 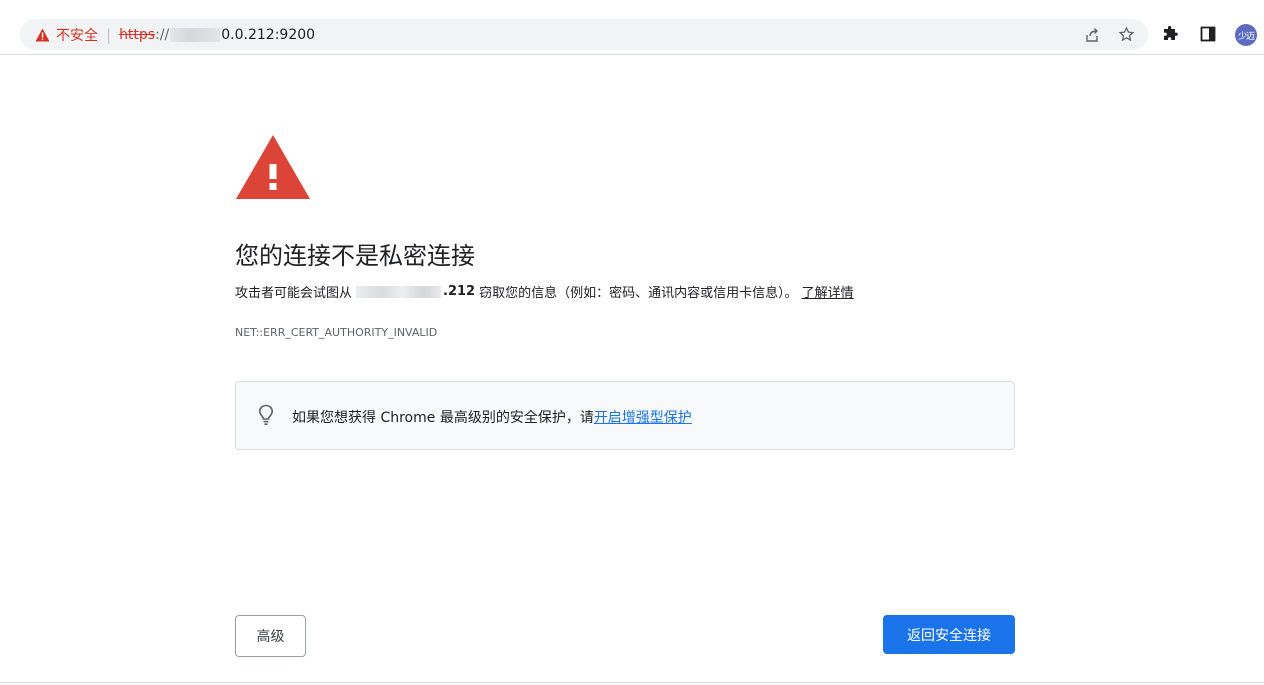 I want to click on enable-enhanced-protection-link: 开启增强型保护, so click(x=643, y=418).